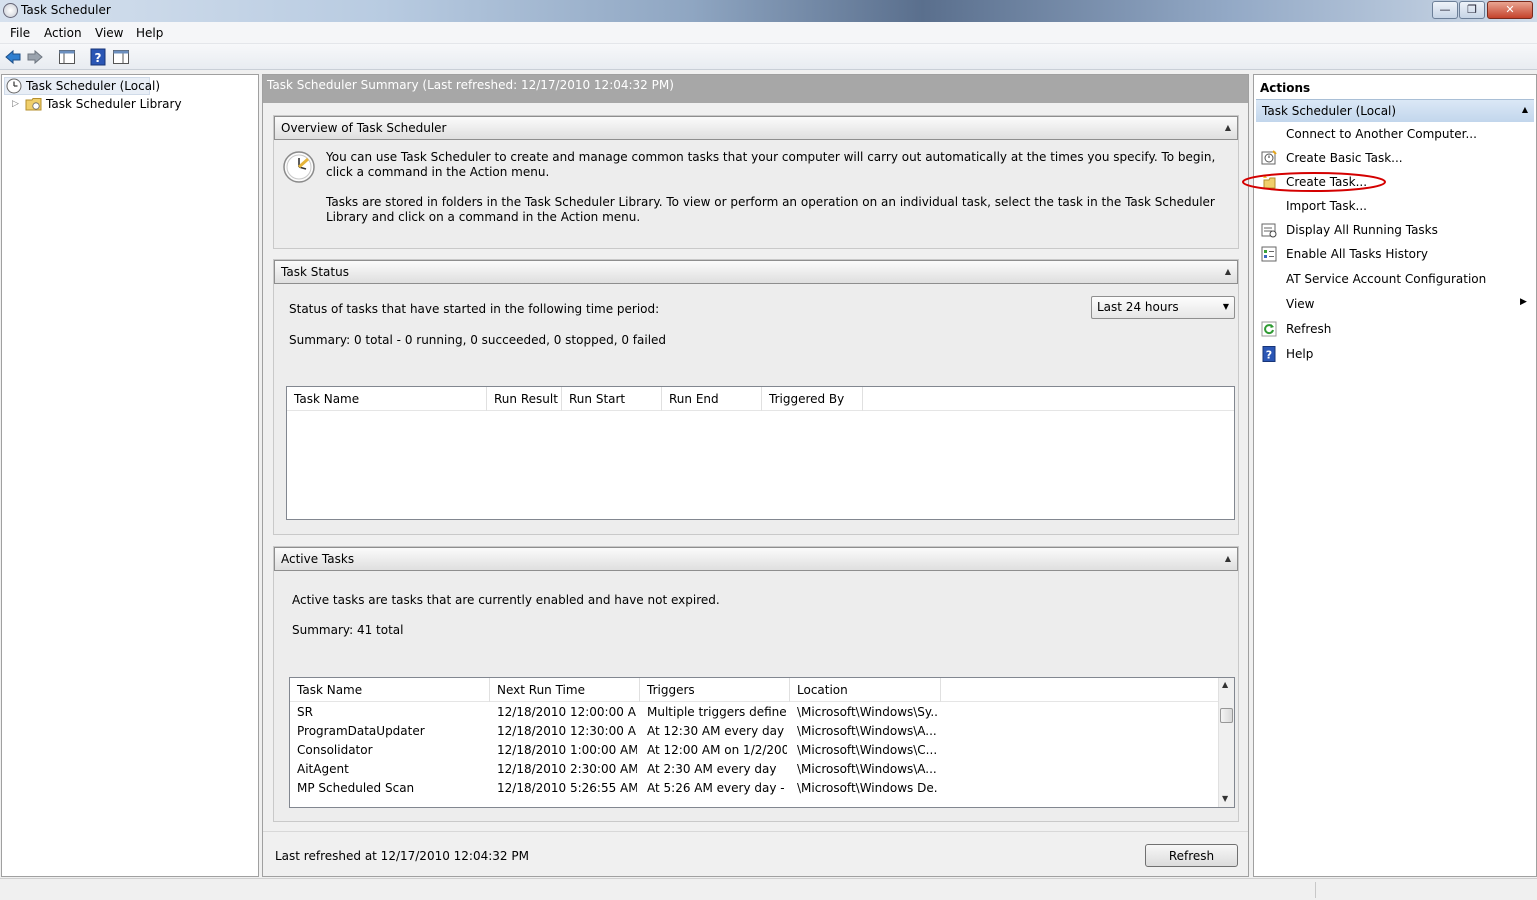 This screenshot has height=900, width=1537. I want to click on cell-triggers: At 12:30 AM every day, so click(716, 731).